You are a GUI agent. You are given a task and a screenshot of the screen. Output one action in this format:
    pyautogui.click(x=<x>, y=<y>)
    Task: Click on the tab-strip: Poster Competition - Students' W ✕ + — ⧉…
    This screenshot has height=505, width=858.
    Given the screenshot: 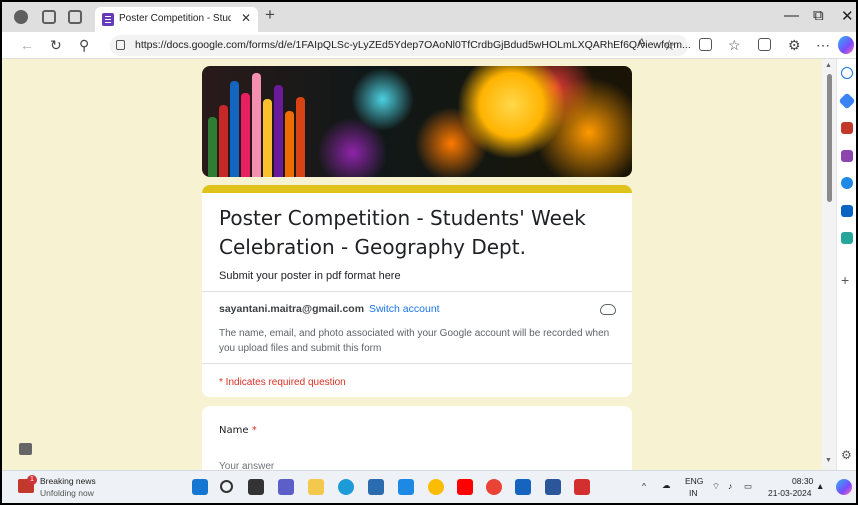 What is the action you would take?
    pyautogui.click(x=429, y=17)
    